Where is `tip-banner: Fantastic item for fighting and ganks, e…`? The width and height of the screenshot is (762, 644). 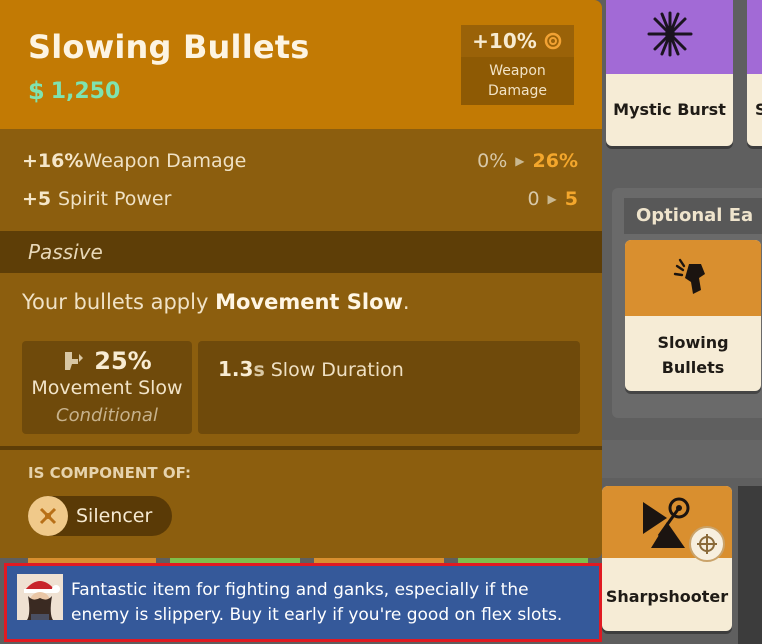
tip-banner: Fantastic item for fighting and ganks, e… is located at coordinates (303, 602).